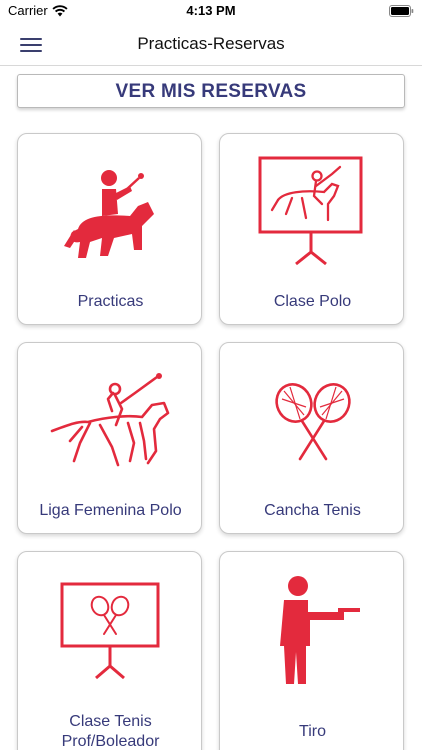 This screenshot has height=750, width=422. I want to click on card-cancha-tenis: Cancha Tenis, so click(311, 438).